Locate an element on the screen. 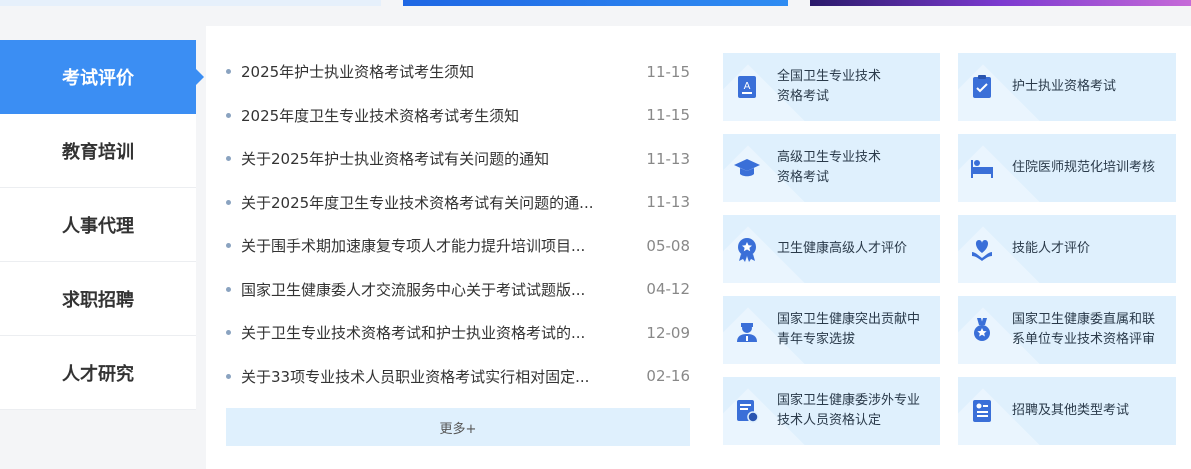 The width and height of the screenshot is (1191, 469). tile-label: 卫生健康高级人才评价 is located at coordinates (842, 248).